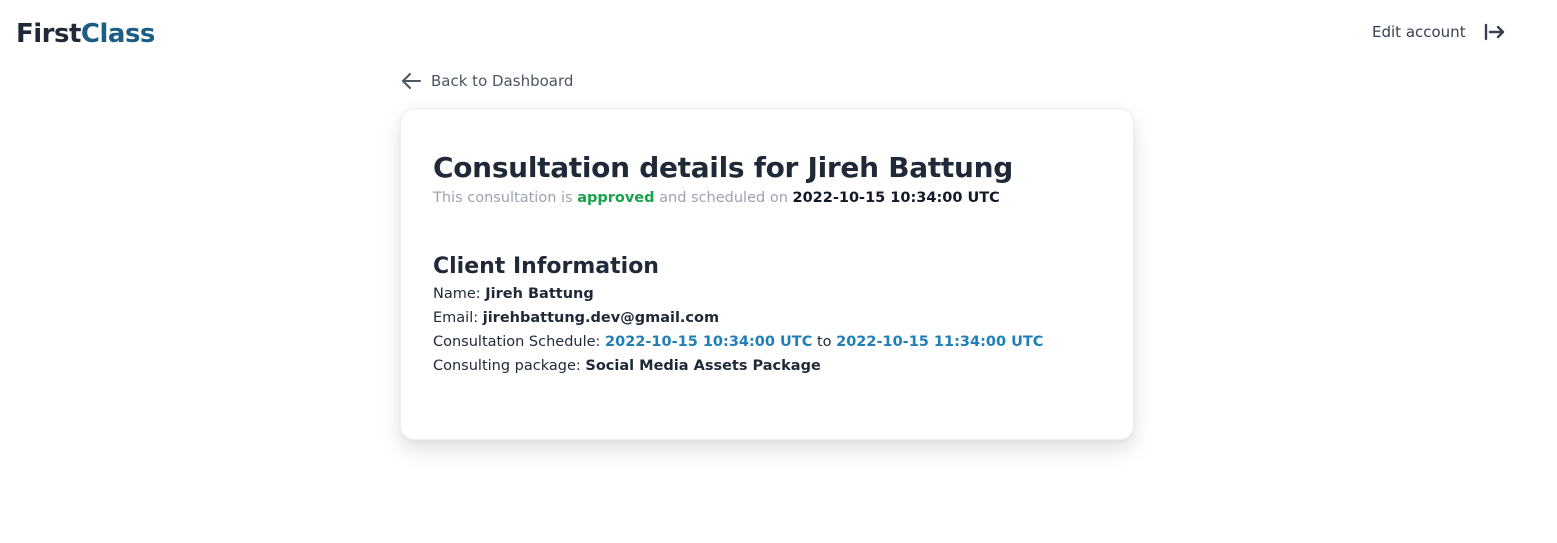 Image resolution: width=1557 pixels, height=543 pixels. What do you see at coordinates (456, 318) in the screenshot?
I see `client-email-label: Email:` at bounding box center [456, 318].